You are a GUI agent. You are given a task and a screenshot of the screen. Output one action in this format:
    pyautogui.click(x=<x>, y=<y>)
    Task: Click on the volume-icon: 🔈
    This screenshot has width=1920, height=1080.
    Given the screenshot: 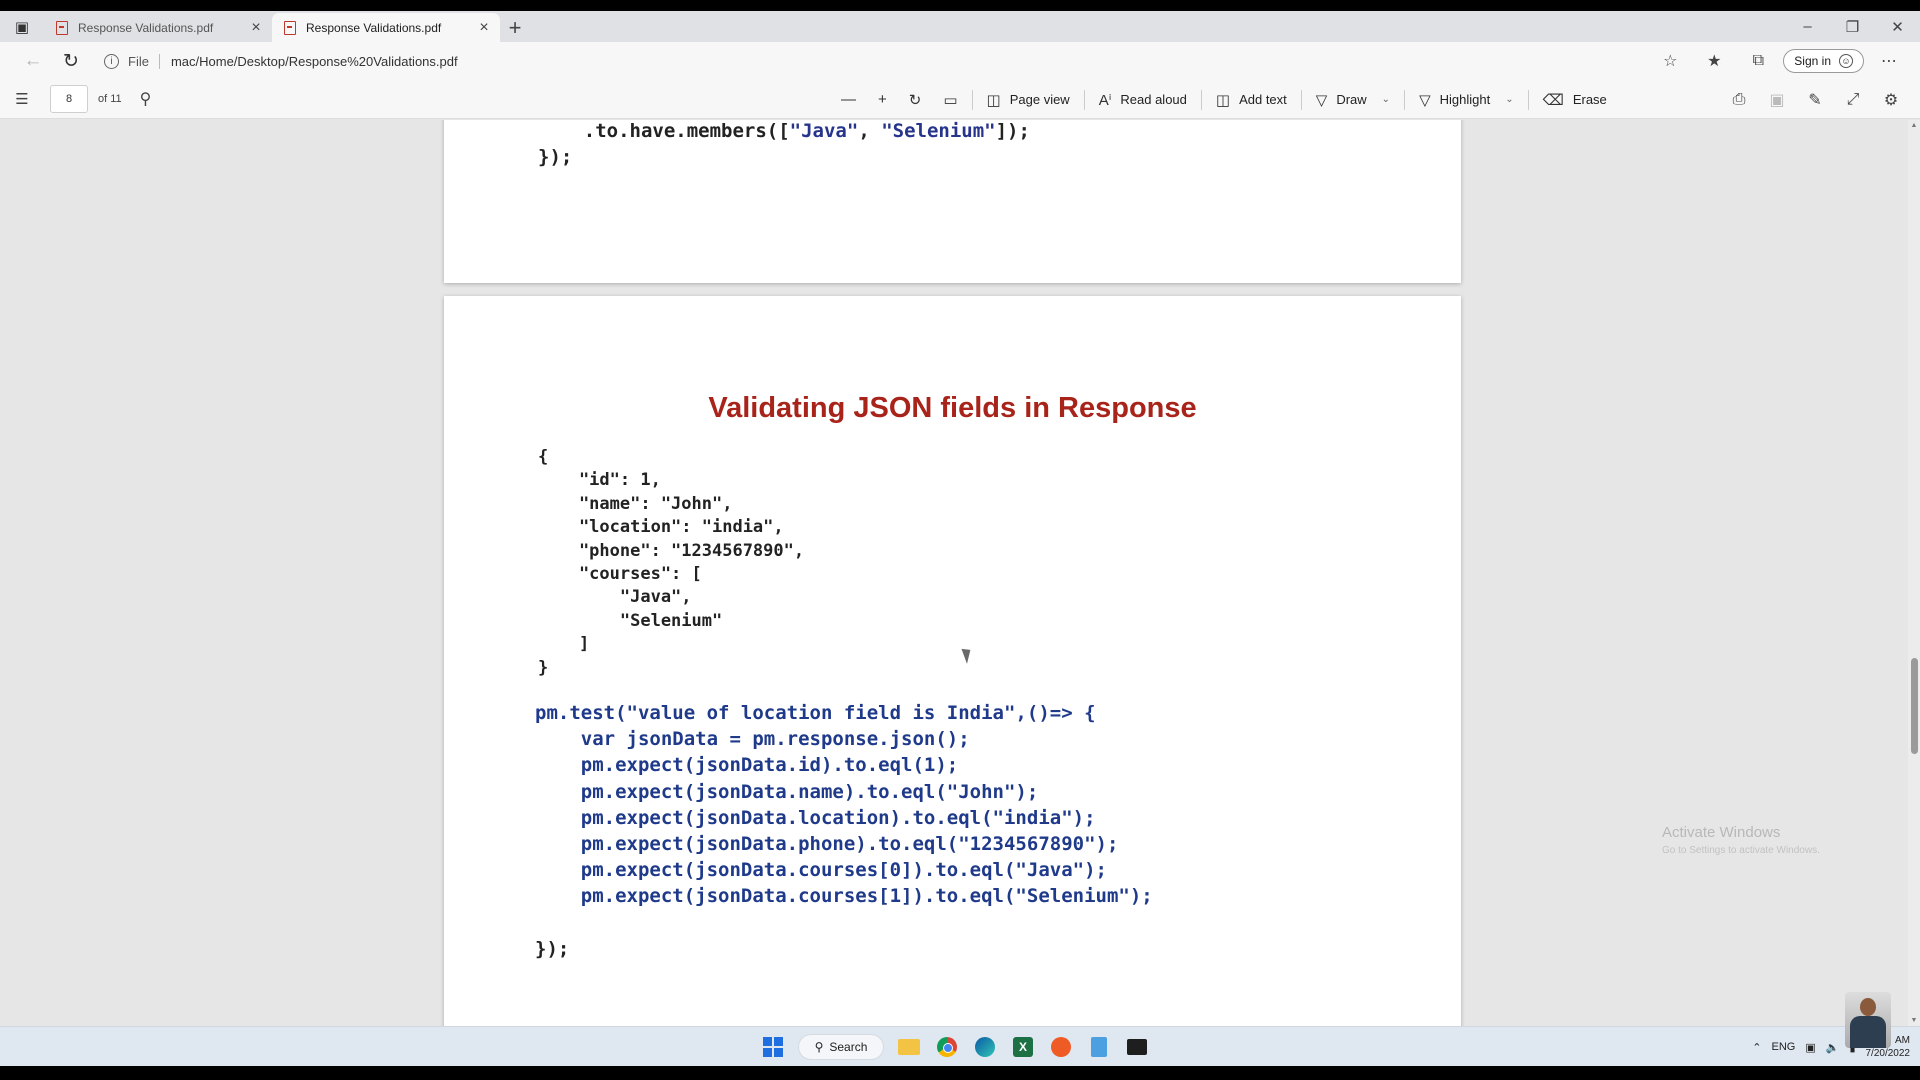 What is the action you would take?
    pyautogui.click(x=1833, y=1047)
    